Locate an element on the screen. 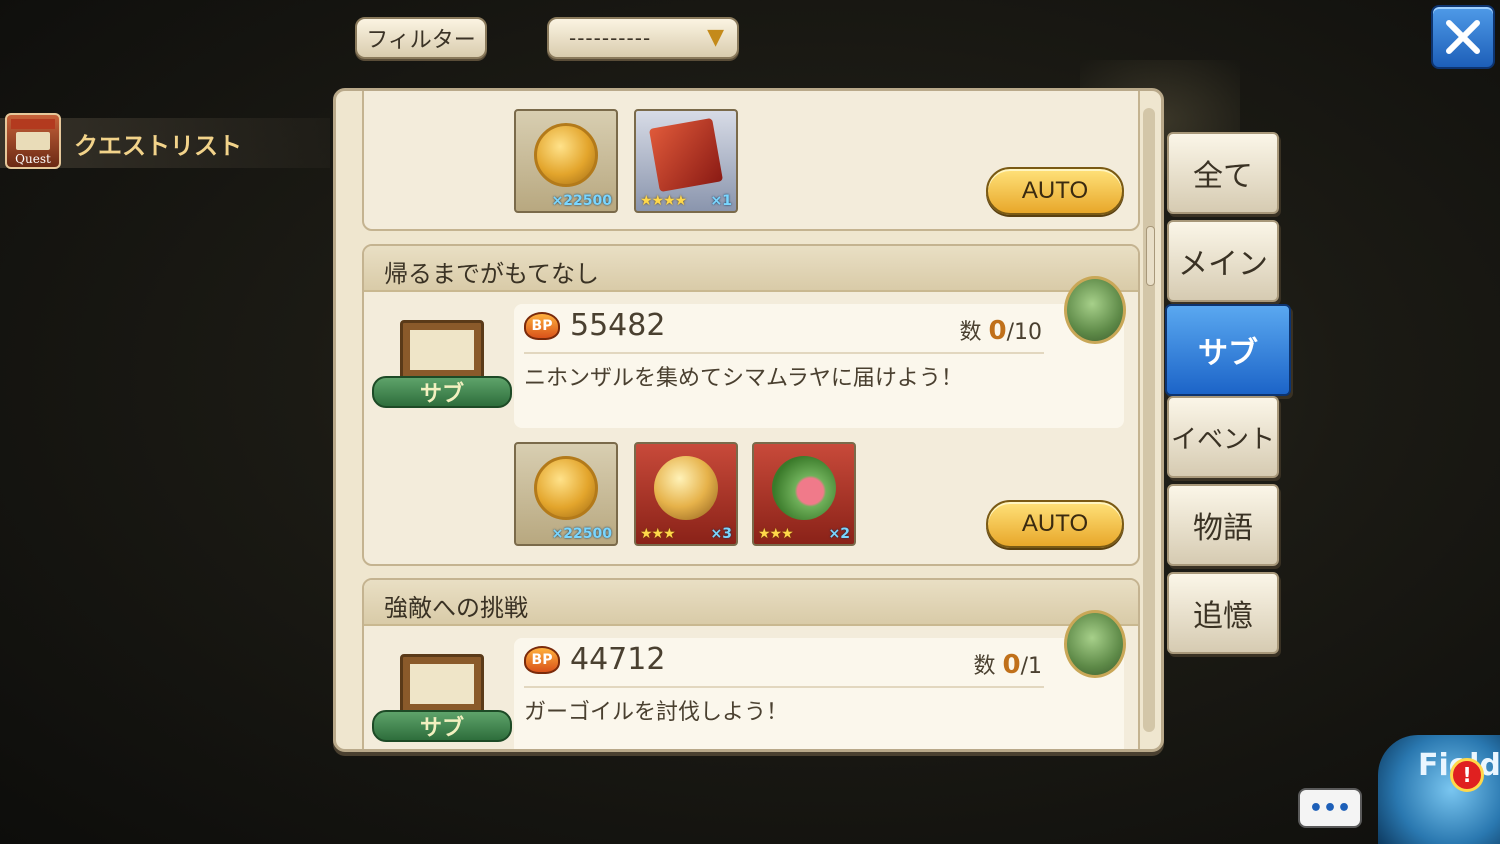 This screenshot has height=844, width=1500. filter-button-label: フィルター is located at coordinates (421, 40).